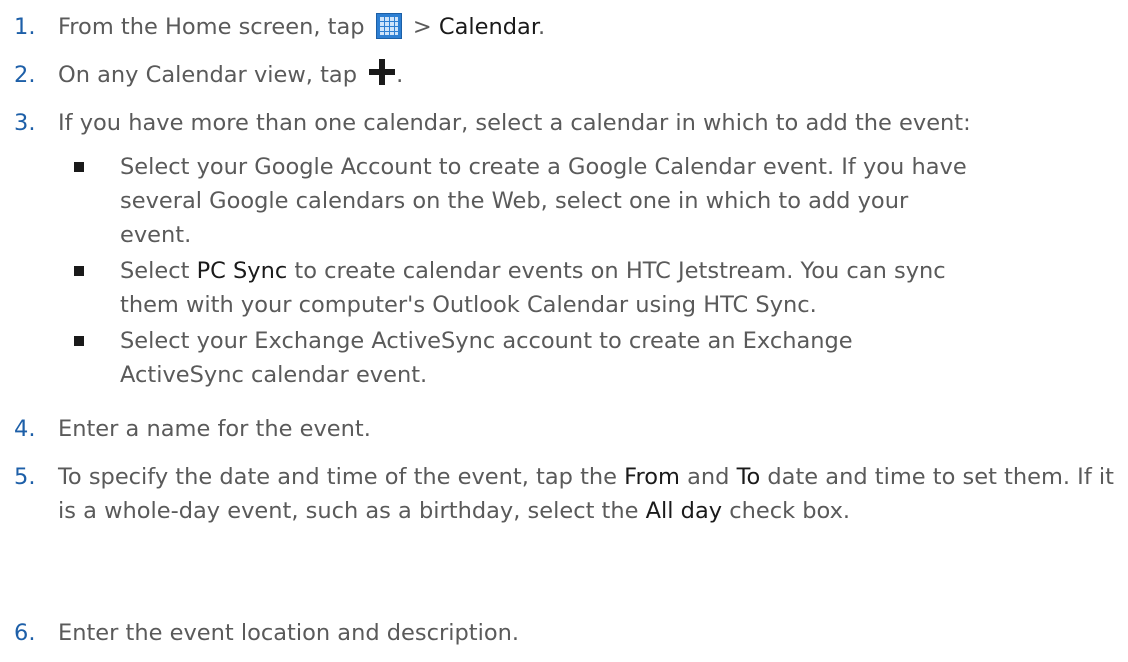  What do you see at coordinates (158, 271) in the screenshot?
I see `bullet-text-segment: Select` at bounding box center [158, 271].